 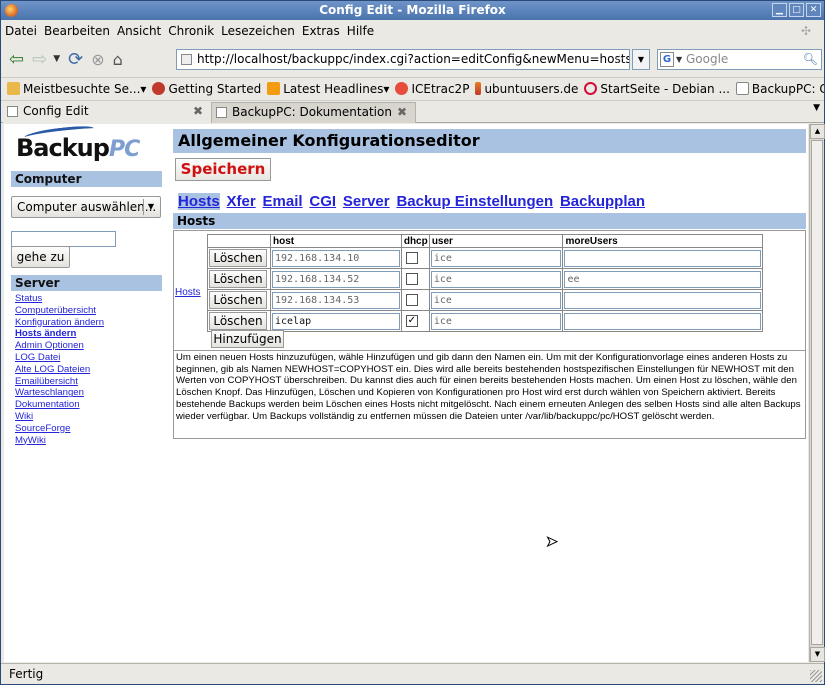 I want to click on nav-link-computeruebersicht: Computerübersicht, so click(x=88, y=311).